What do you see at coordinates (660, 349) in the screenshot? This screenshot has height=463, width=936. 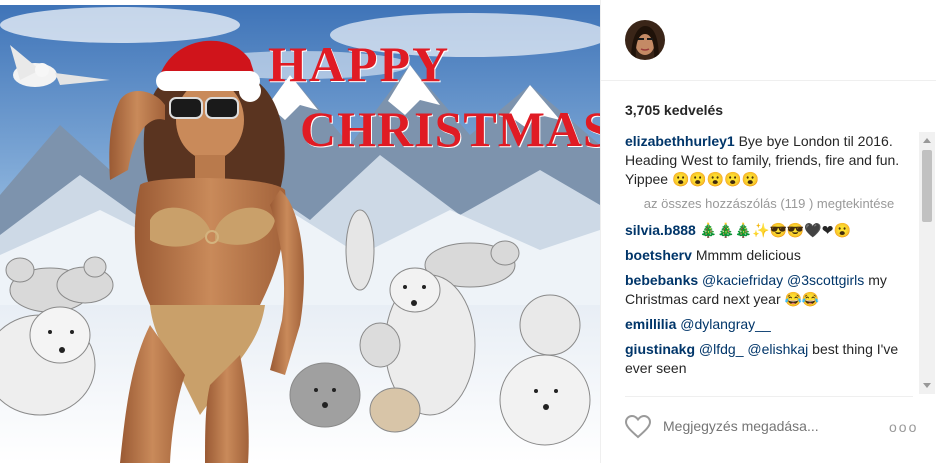 I see `comment-username: giustinakg` at bounding box center [660, 349].